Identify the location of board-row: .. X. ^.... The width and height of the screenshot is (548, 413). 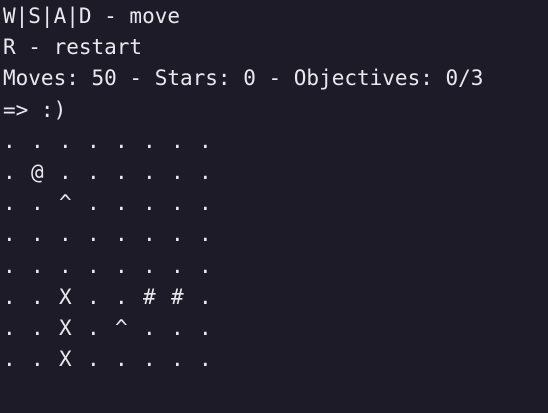
(274, 328).